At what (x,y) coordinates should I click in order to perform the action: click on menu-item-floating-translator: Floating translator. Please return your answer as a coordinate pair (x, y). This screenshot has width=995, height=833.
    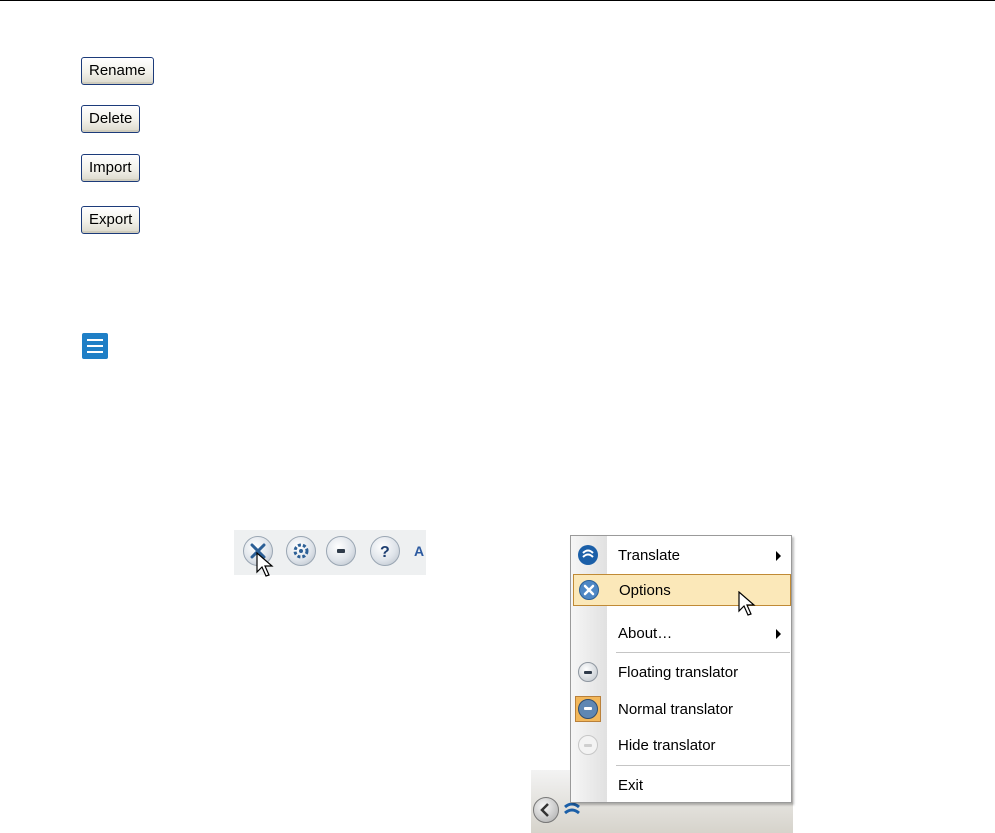
    Looking at the image, I should click on (681, 672).